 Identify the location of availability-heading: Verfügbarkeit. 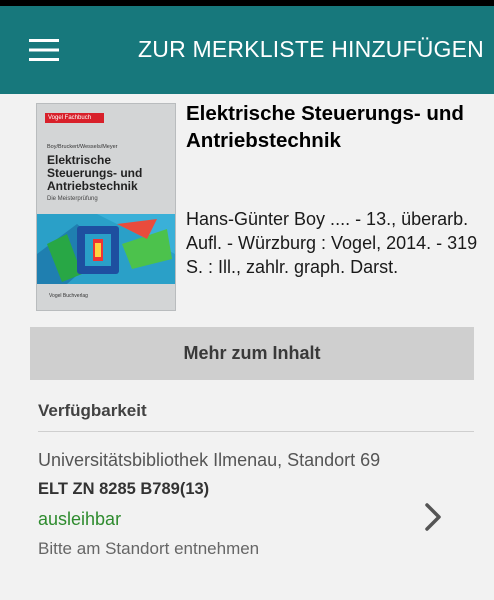
(92, 410).